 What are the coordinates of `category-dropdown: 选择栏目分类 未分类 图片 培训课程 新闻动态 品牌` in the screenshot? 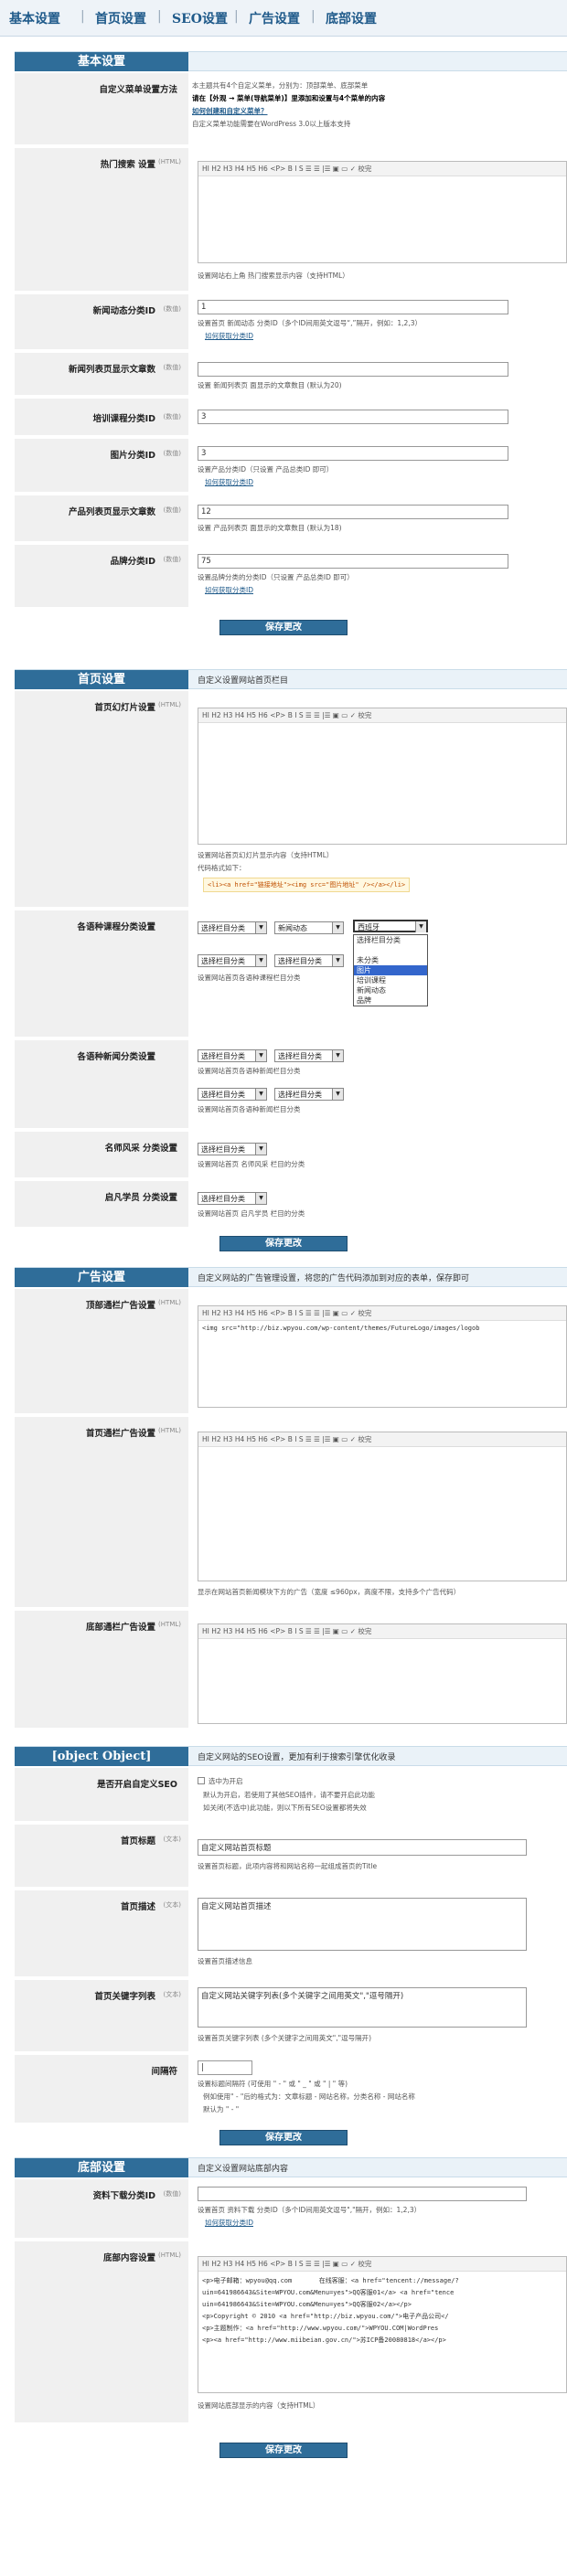 It's located at (390, 970).